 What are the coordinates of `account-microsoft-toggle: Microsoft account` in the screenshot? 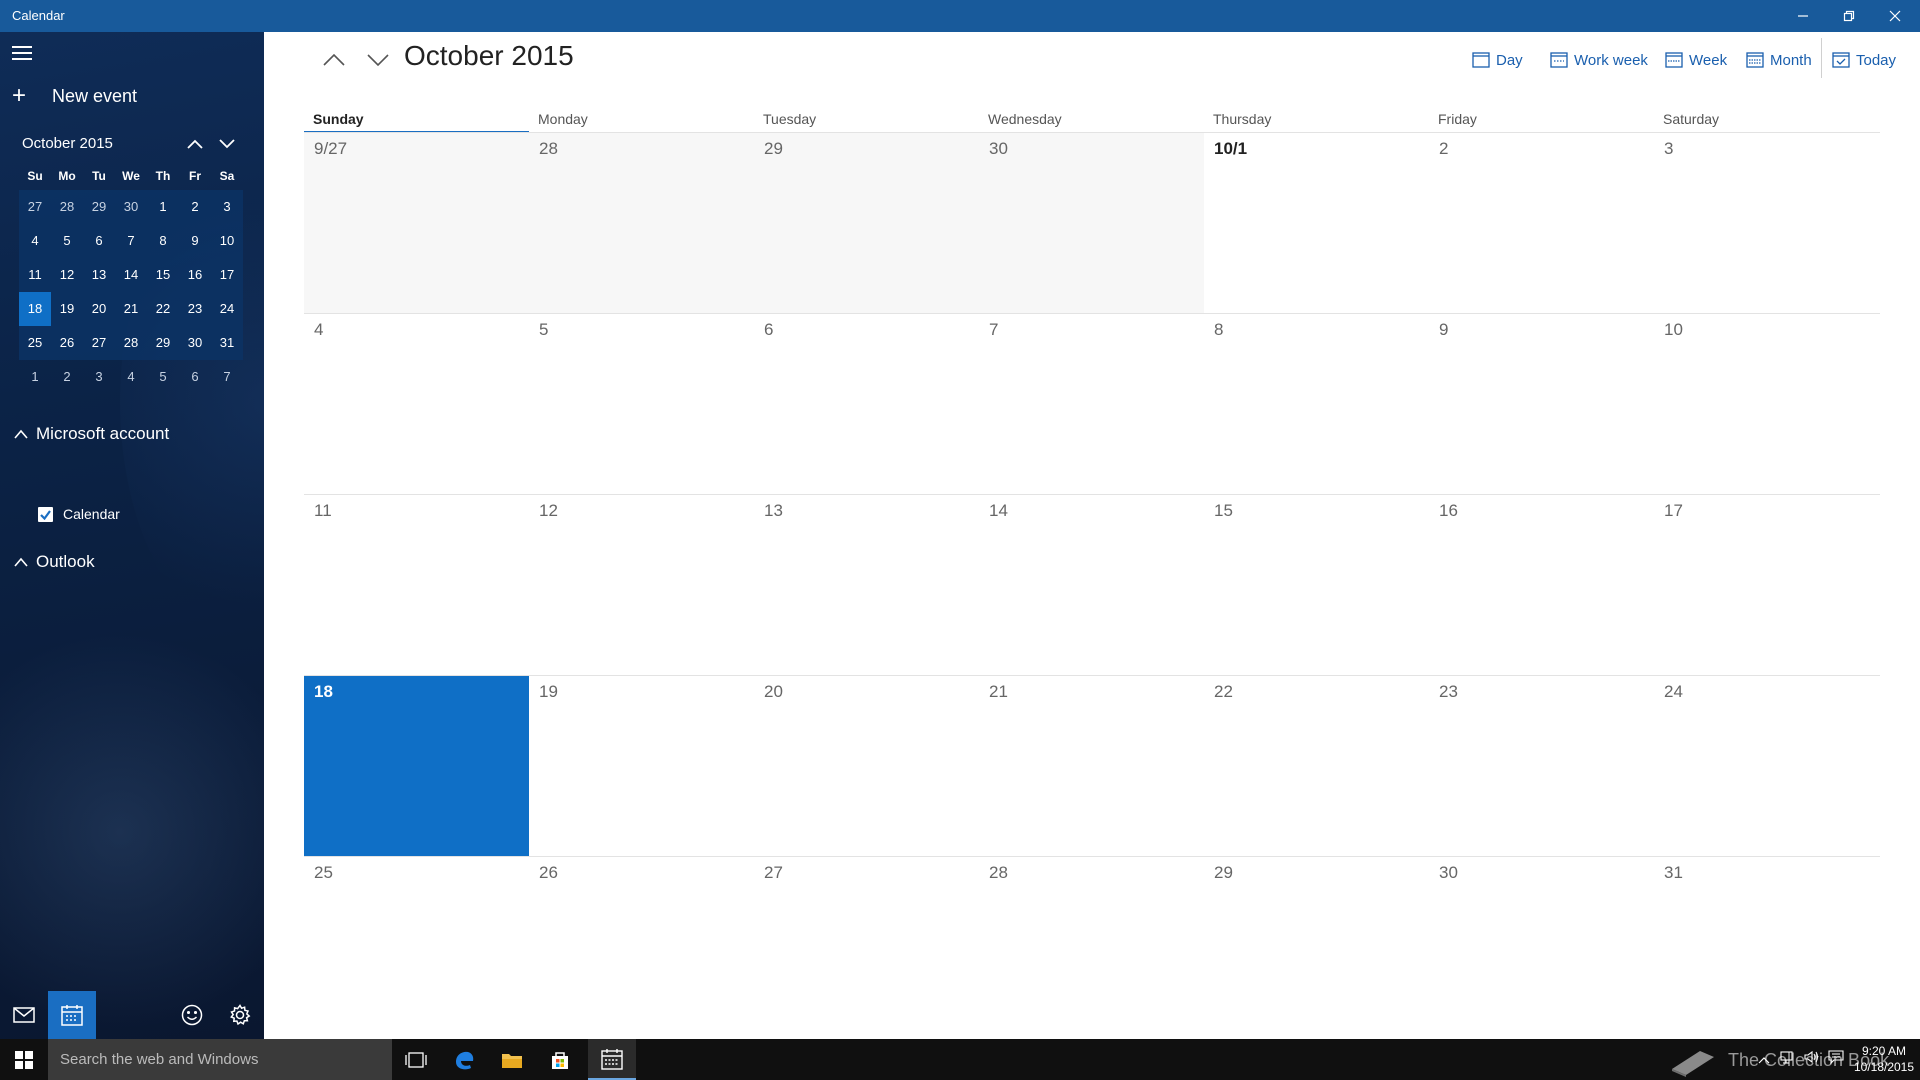 It's located at (91, 434).